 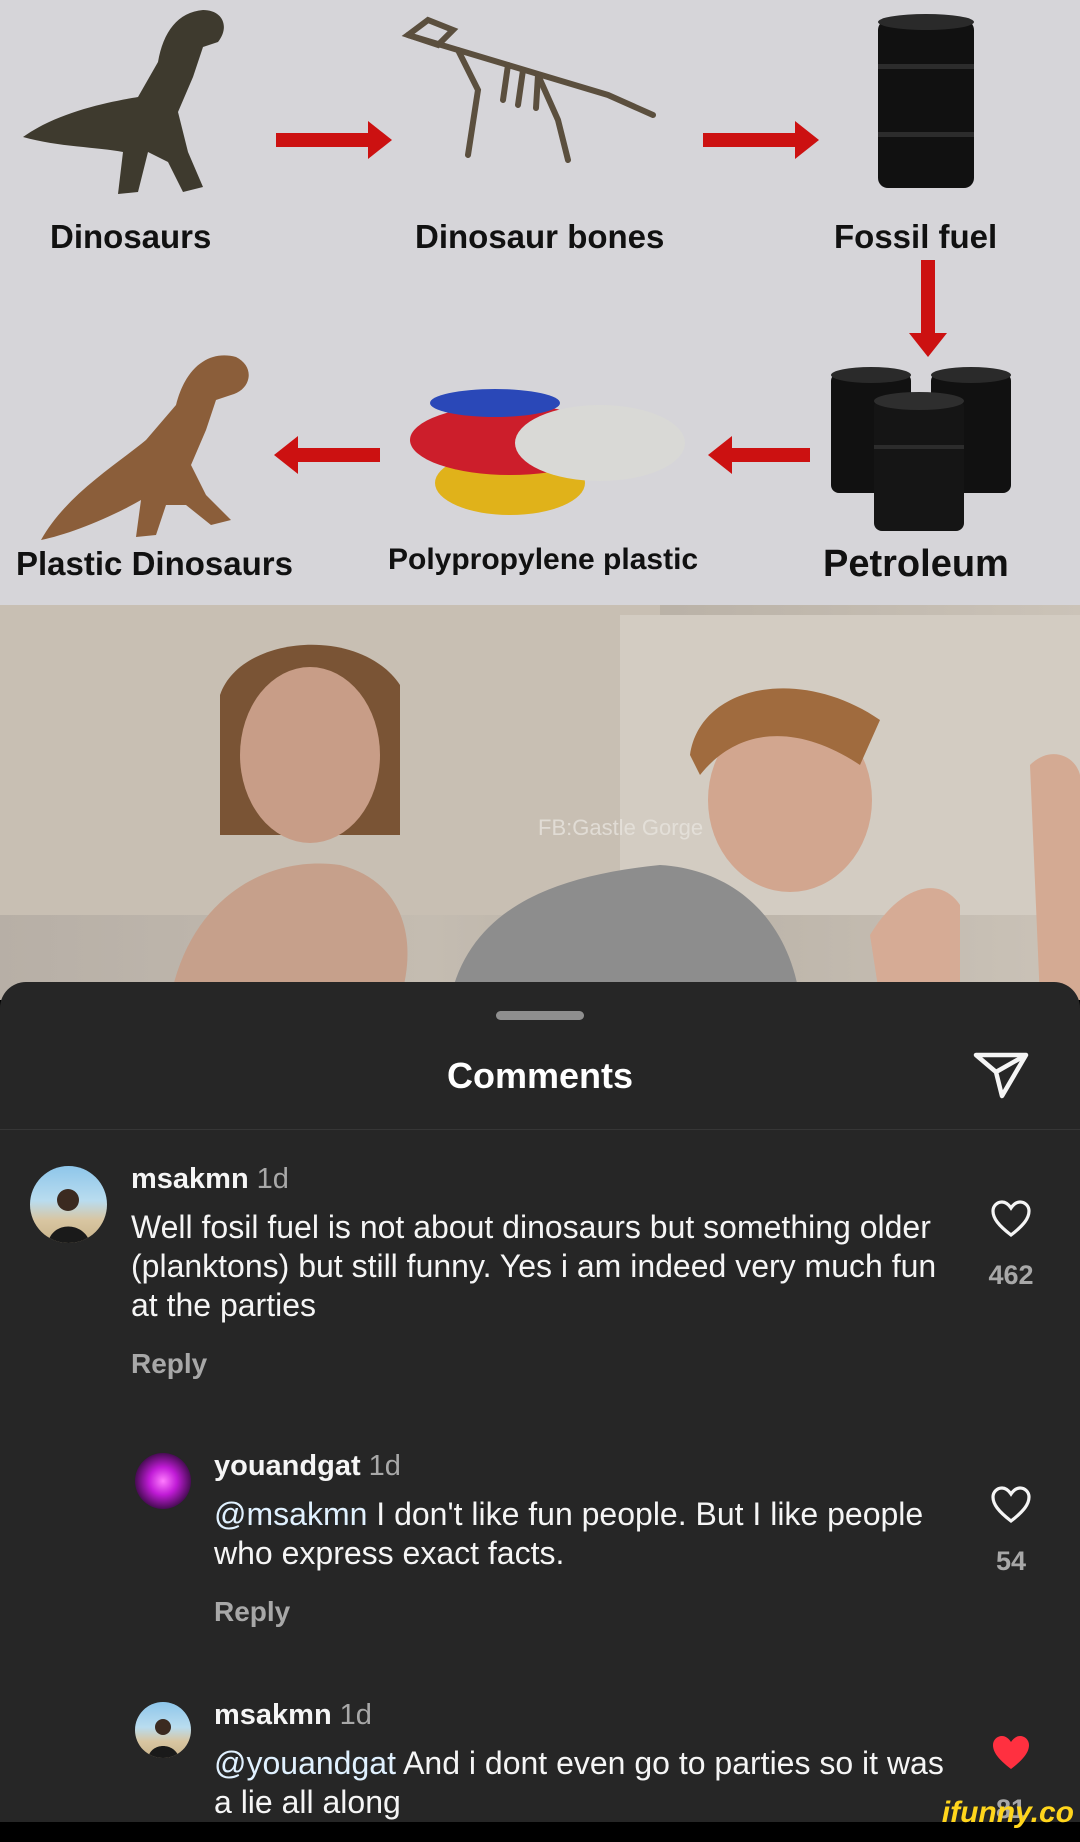 What do you see at coordinates (926, 101) in the screenshot?
I see `oil-barrel-figure` at bounding box center [926, 101].